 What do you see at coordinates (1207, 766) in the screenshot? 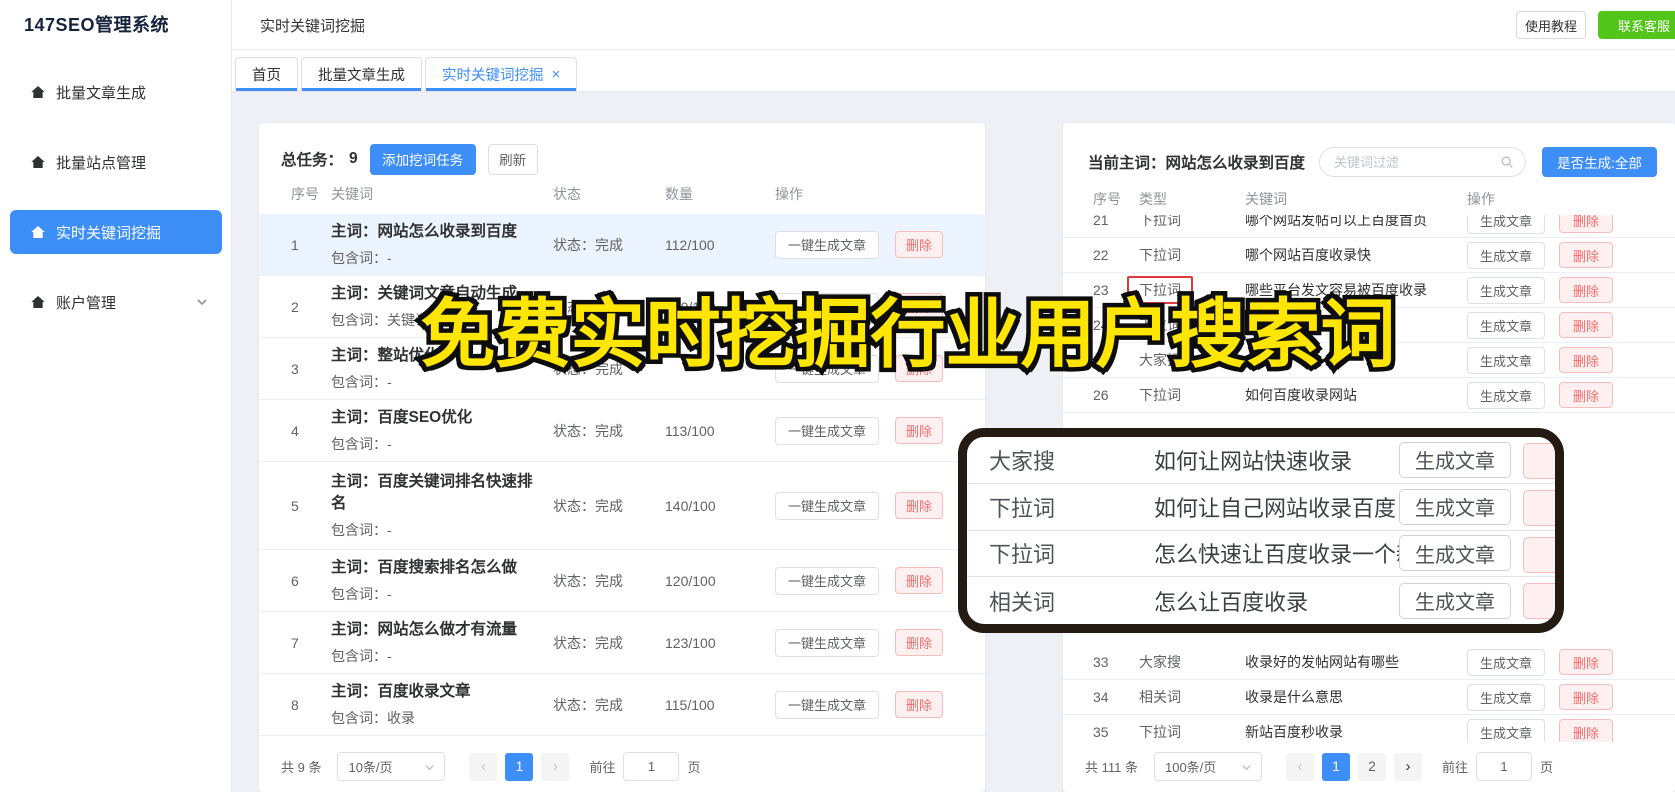
I see `page-size-select: 100条/页` at bounding box center [1207, 766].